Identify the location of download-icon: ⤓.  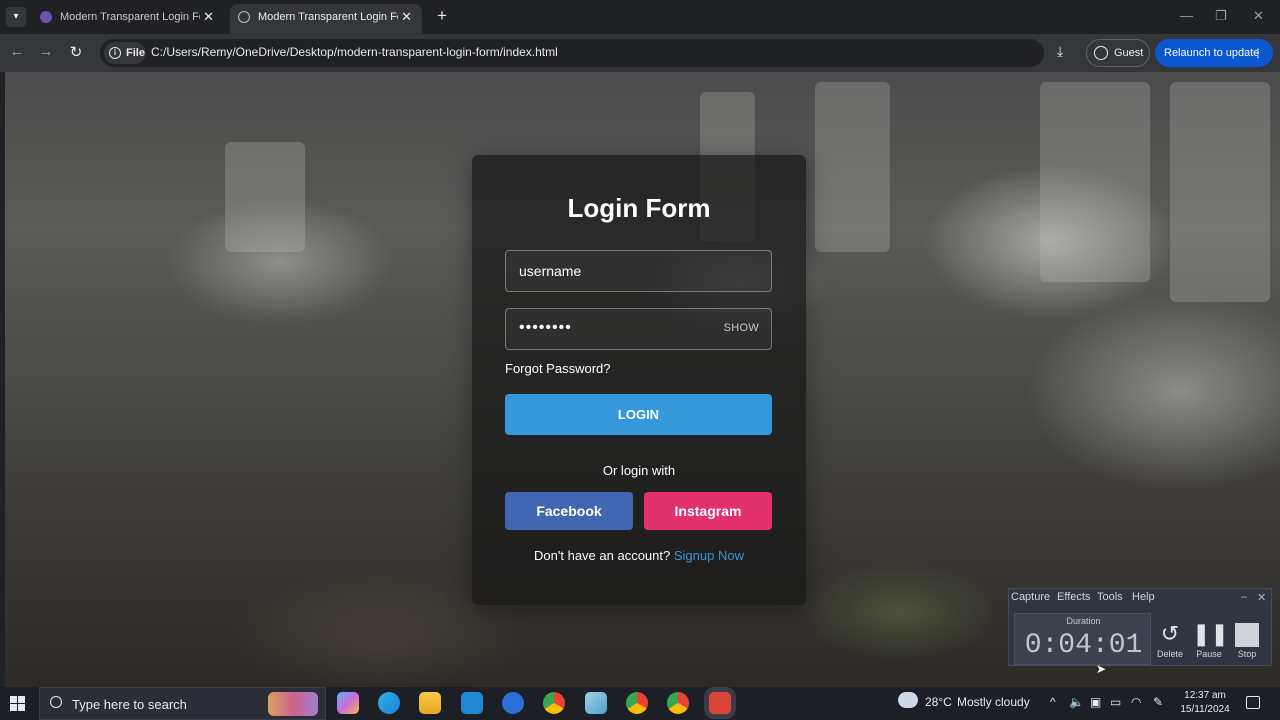
(1060, 51).